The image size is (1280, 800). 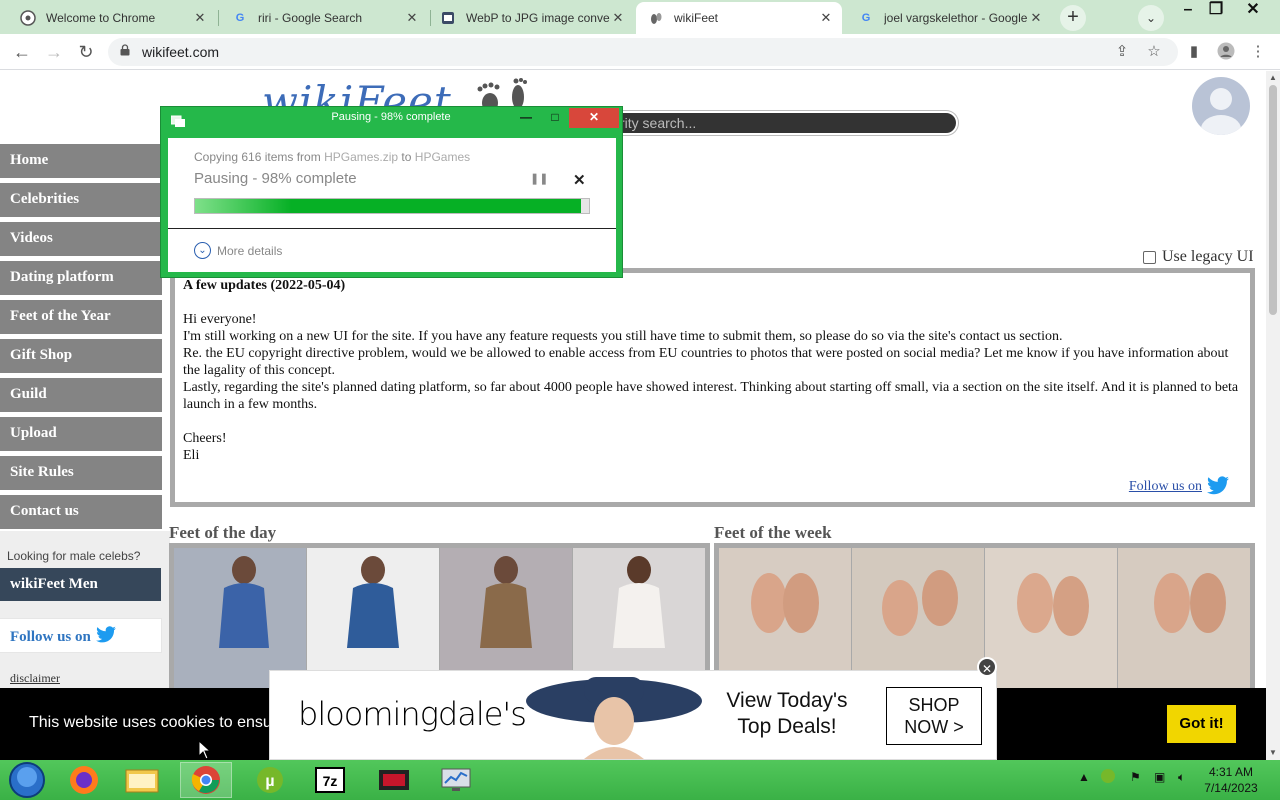 I want to click on url-text: wikifeet.com, so click(x=181, y=52).